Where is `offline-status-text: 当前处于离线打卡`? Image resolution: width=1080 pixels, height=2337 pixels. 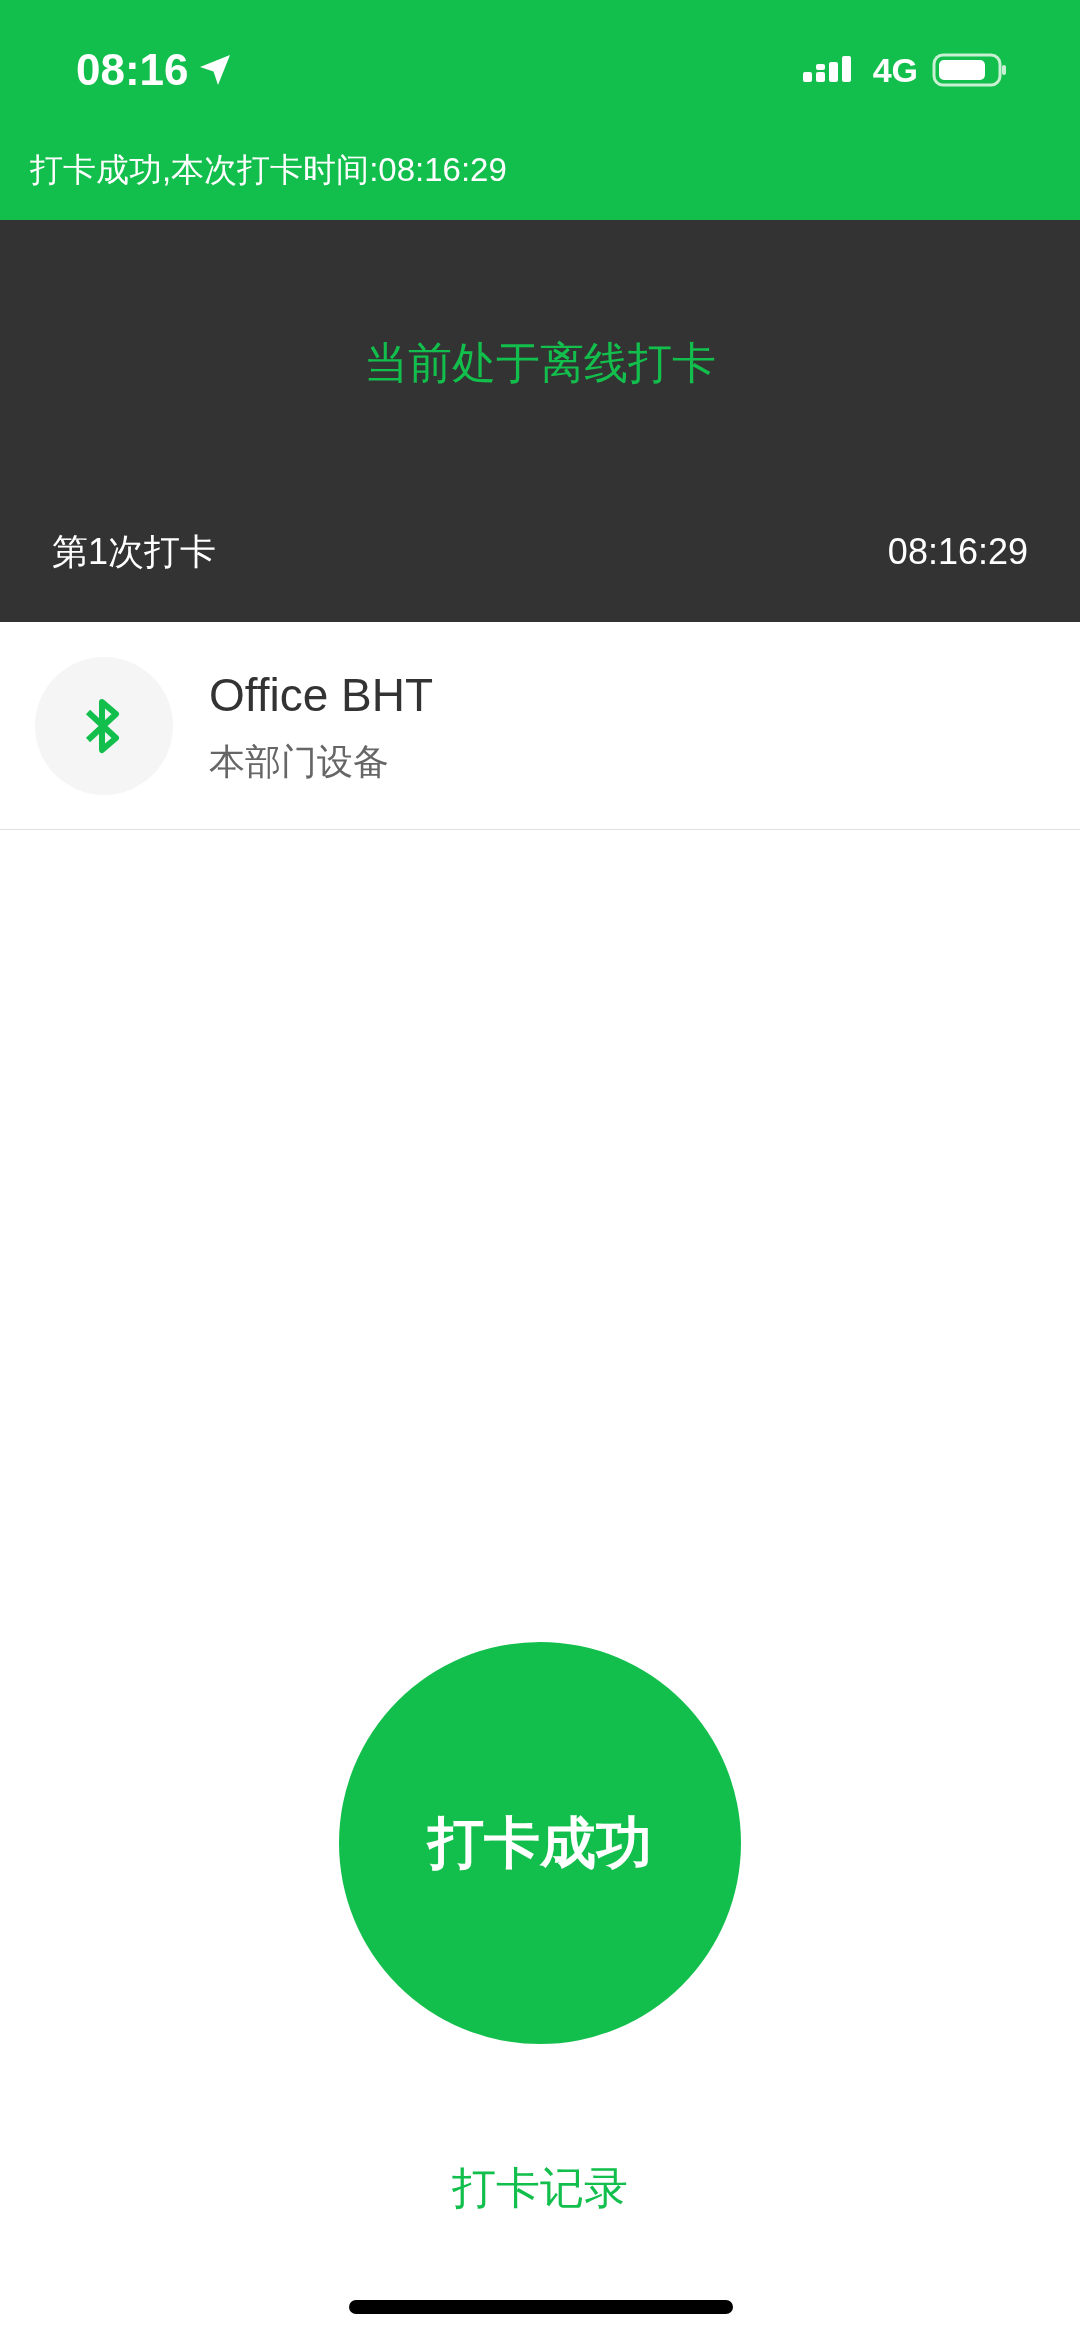 offline-status-text: 当前处于离线打卡 is located at coordinates (540, 363).